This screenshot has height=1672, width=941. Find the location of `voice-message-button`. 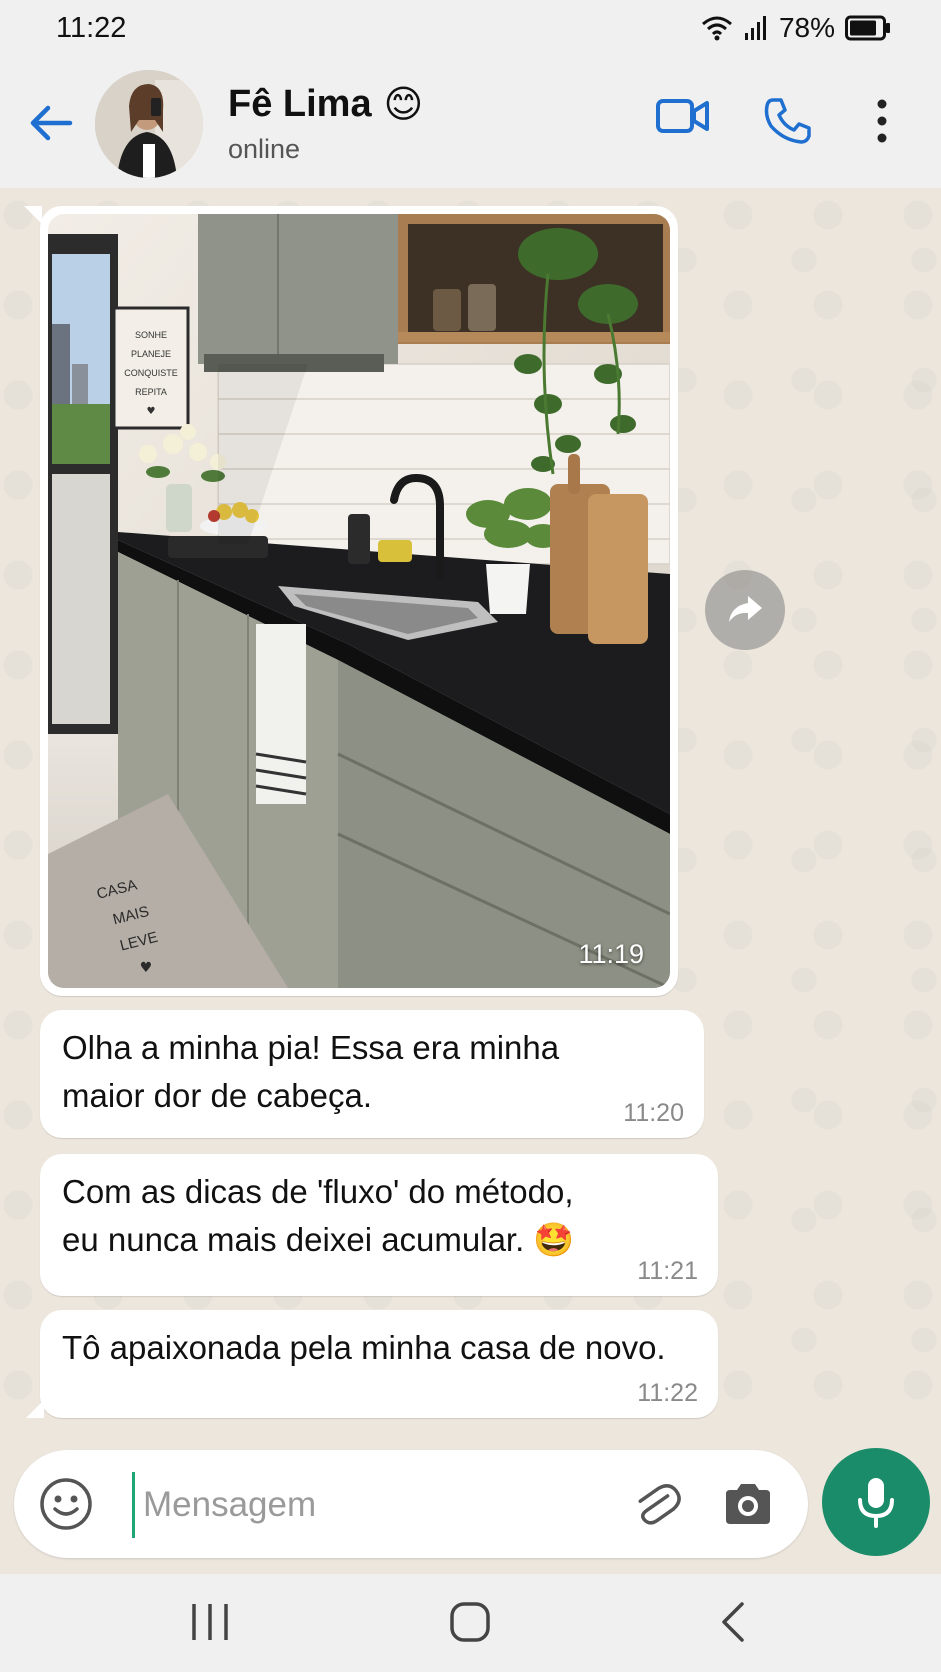

voice-message-button is located at coordinates (876, 1502).